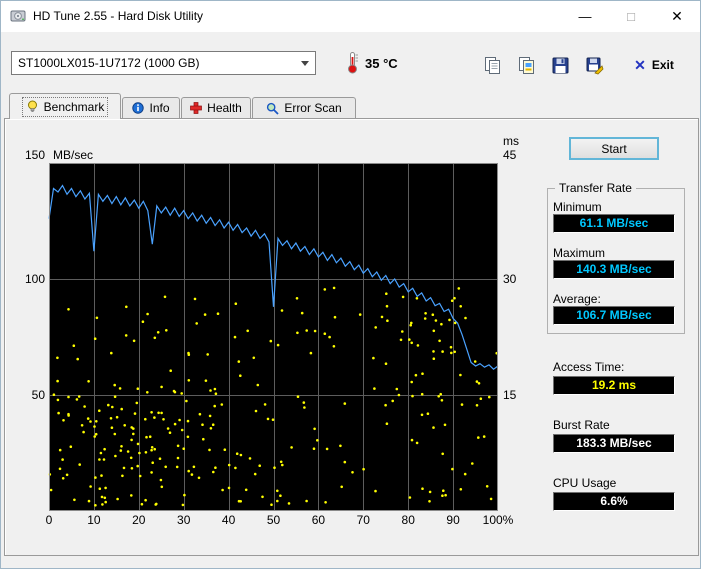  Describe the element at coordinates (32, 106) in the screenshot. I see `lightbulb-icon` at that location.